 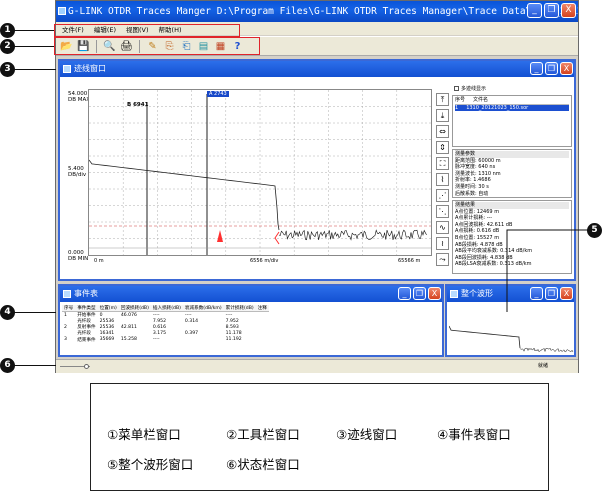 What do you see at coordinates (512, 205) in the screenshot?
I see `results-title: 测量结果` at bounding box center [512, 205].